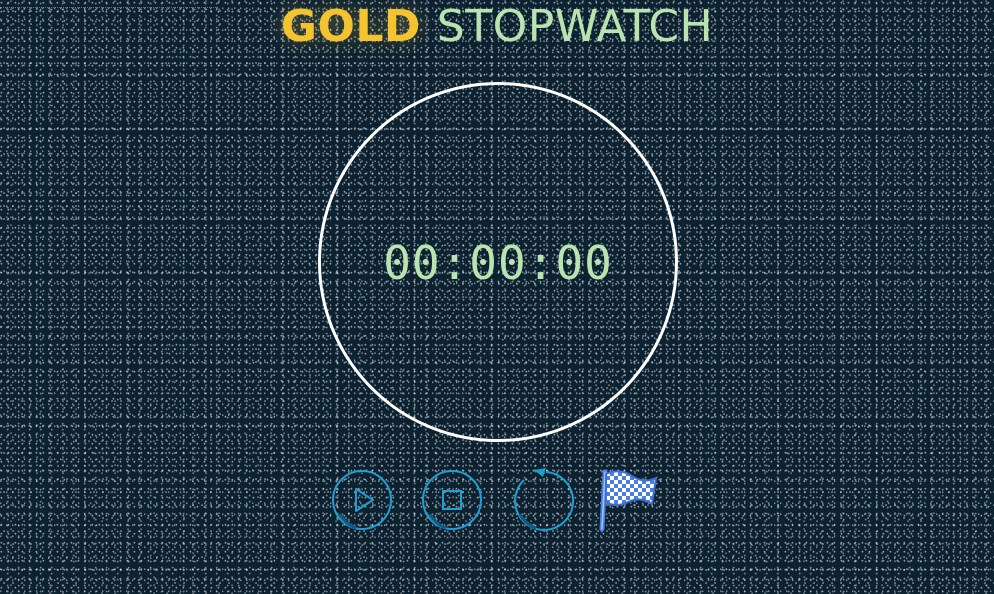 The image size is (994, 594). What do you see at coordinates (500, 501) in the screenshot?
I see `controls-bar` at bounding box center [500, 501].